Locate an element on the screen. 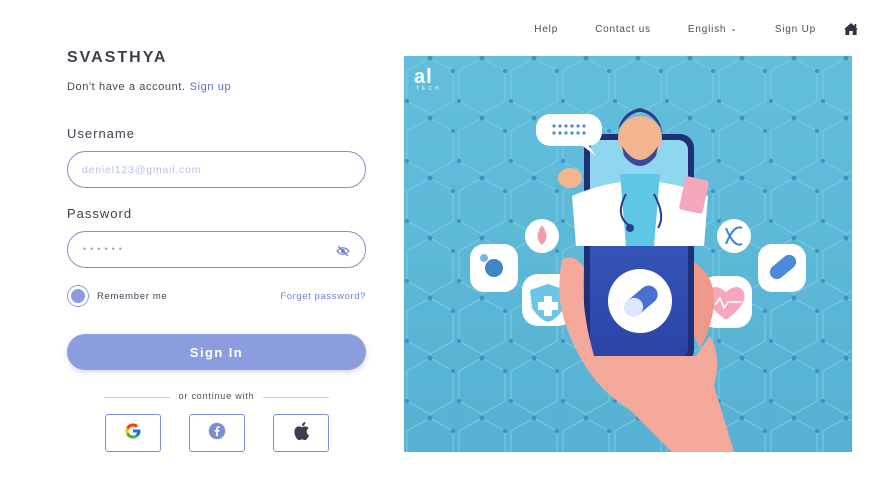  nav-contact-link: Contact us is located at coordinates (623, 29).